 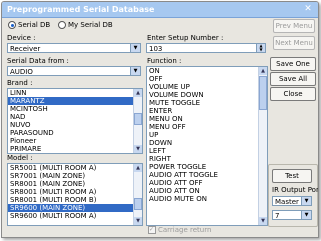 I want to click on model-list-item: SR7001 (MAIN ZONE), so click(x=75, y=176).